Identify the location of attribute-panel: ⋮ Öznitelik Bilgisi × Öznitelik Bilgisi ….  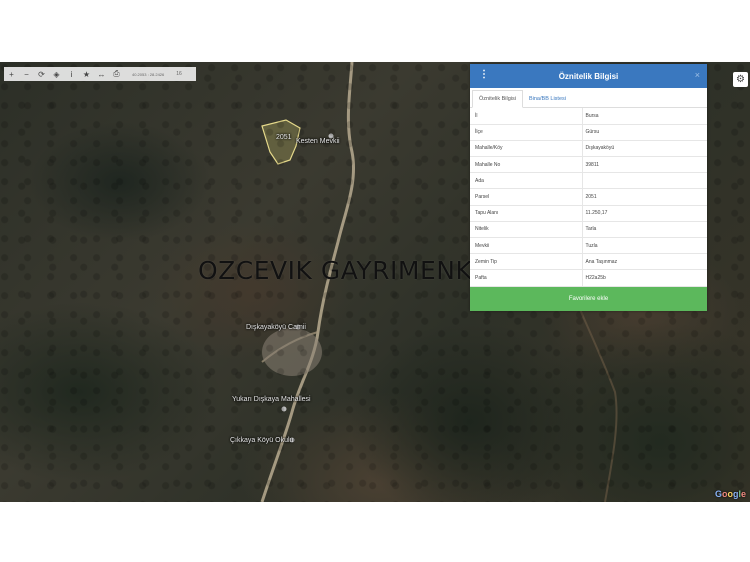
(588, 187).